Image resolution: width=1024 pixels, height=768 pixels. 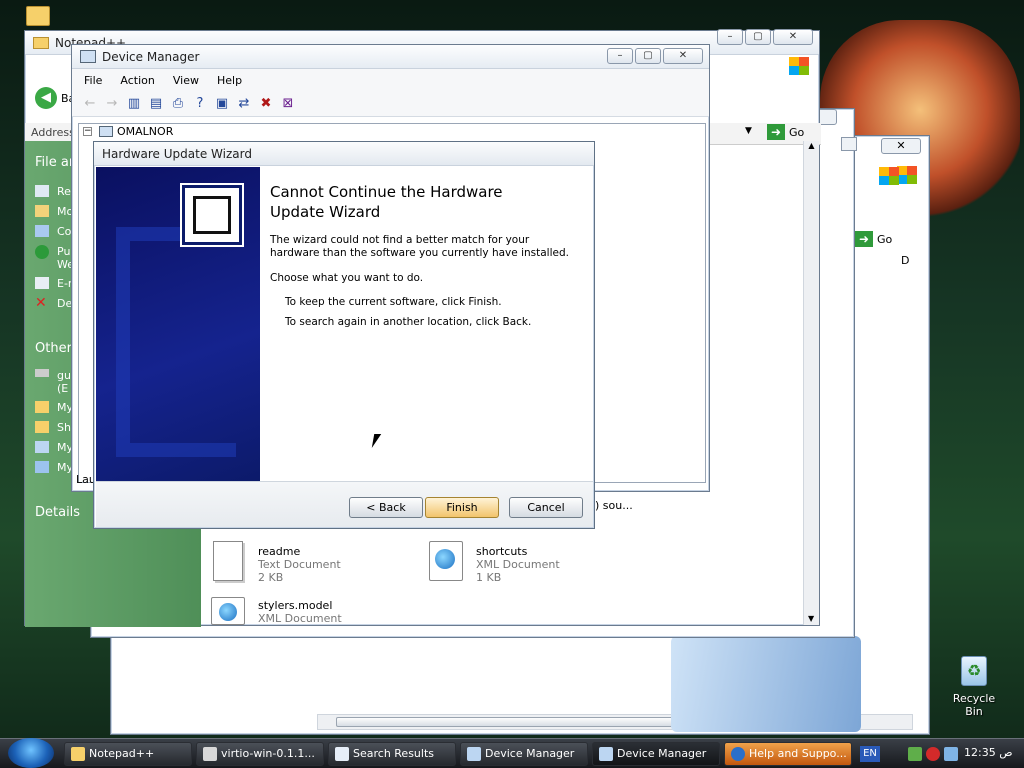 I want to click on task-pane-other-item: Sh, so click(x=64, y=427).